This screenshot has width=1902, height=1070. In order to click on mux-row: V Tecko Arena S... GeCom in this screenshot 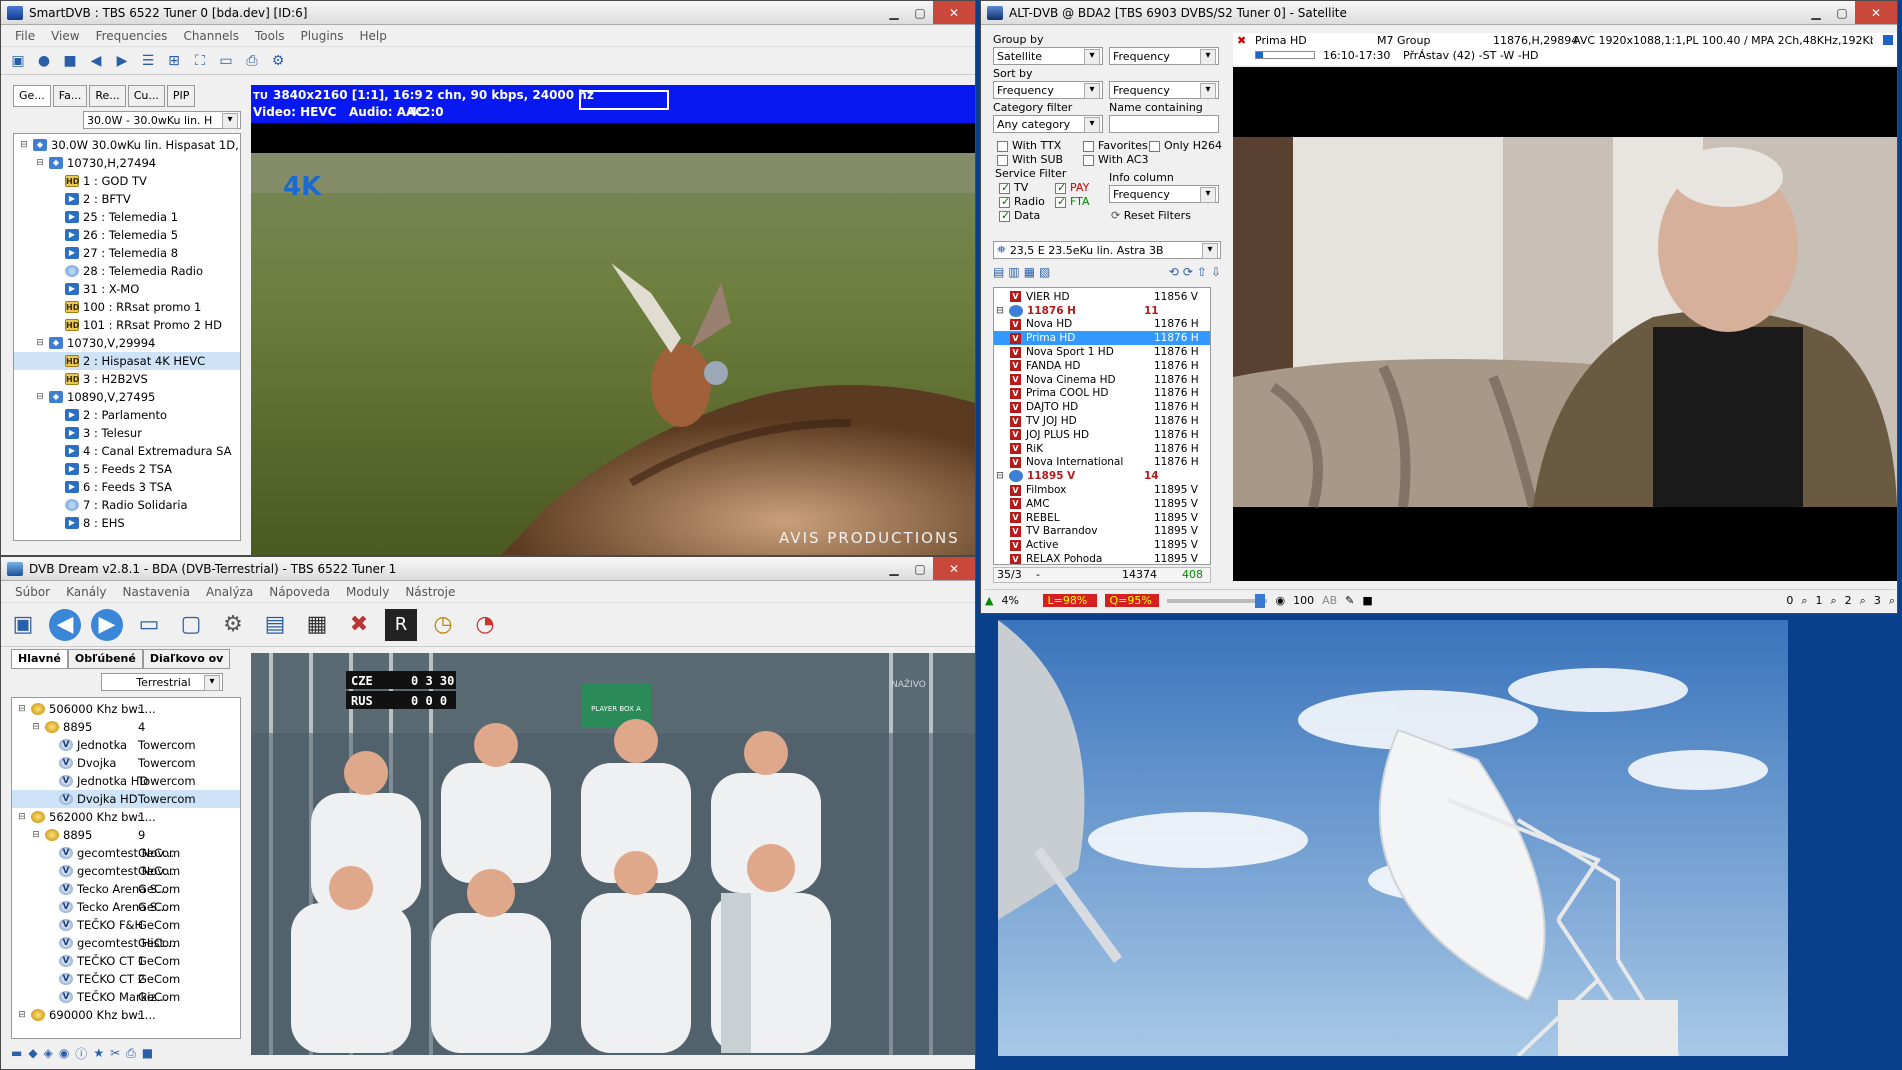, I will do `click(126, 889)`.